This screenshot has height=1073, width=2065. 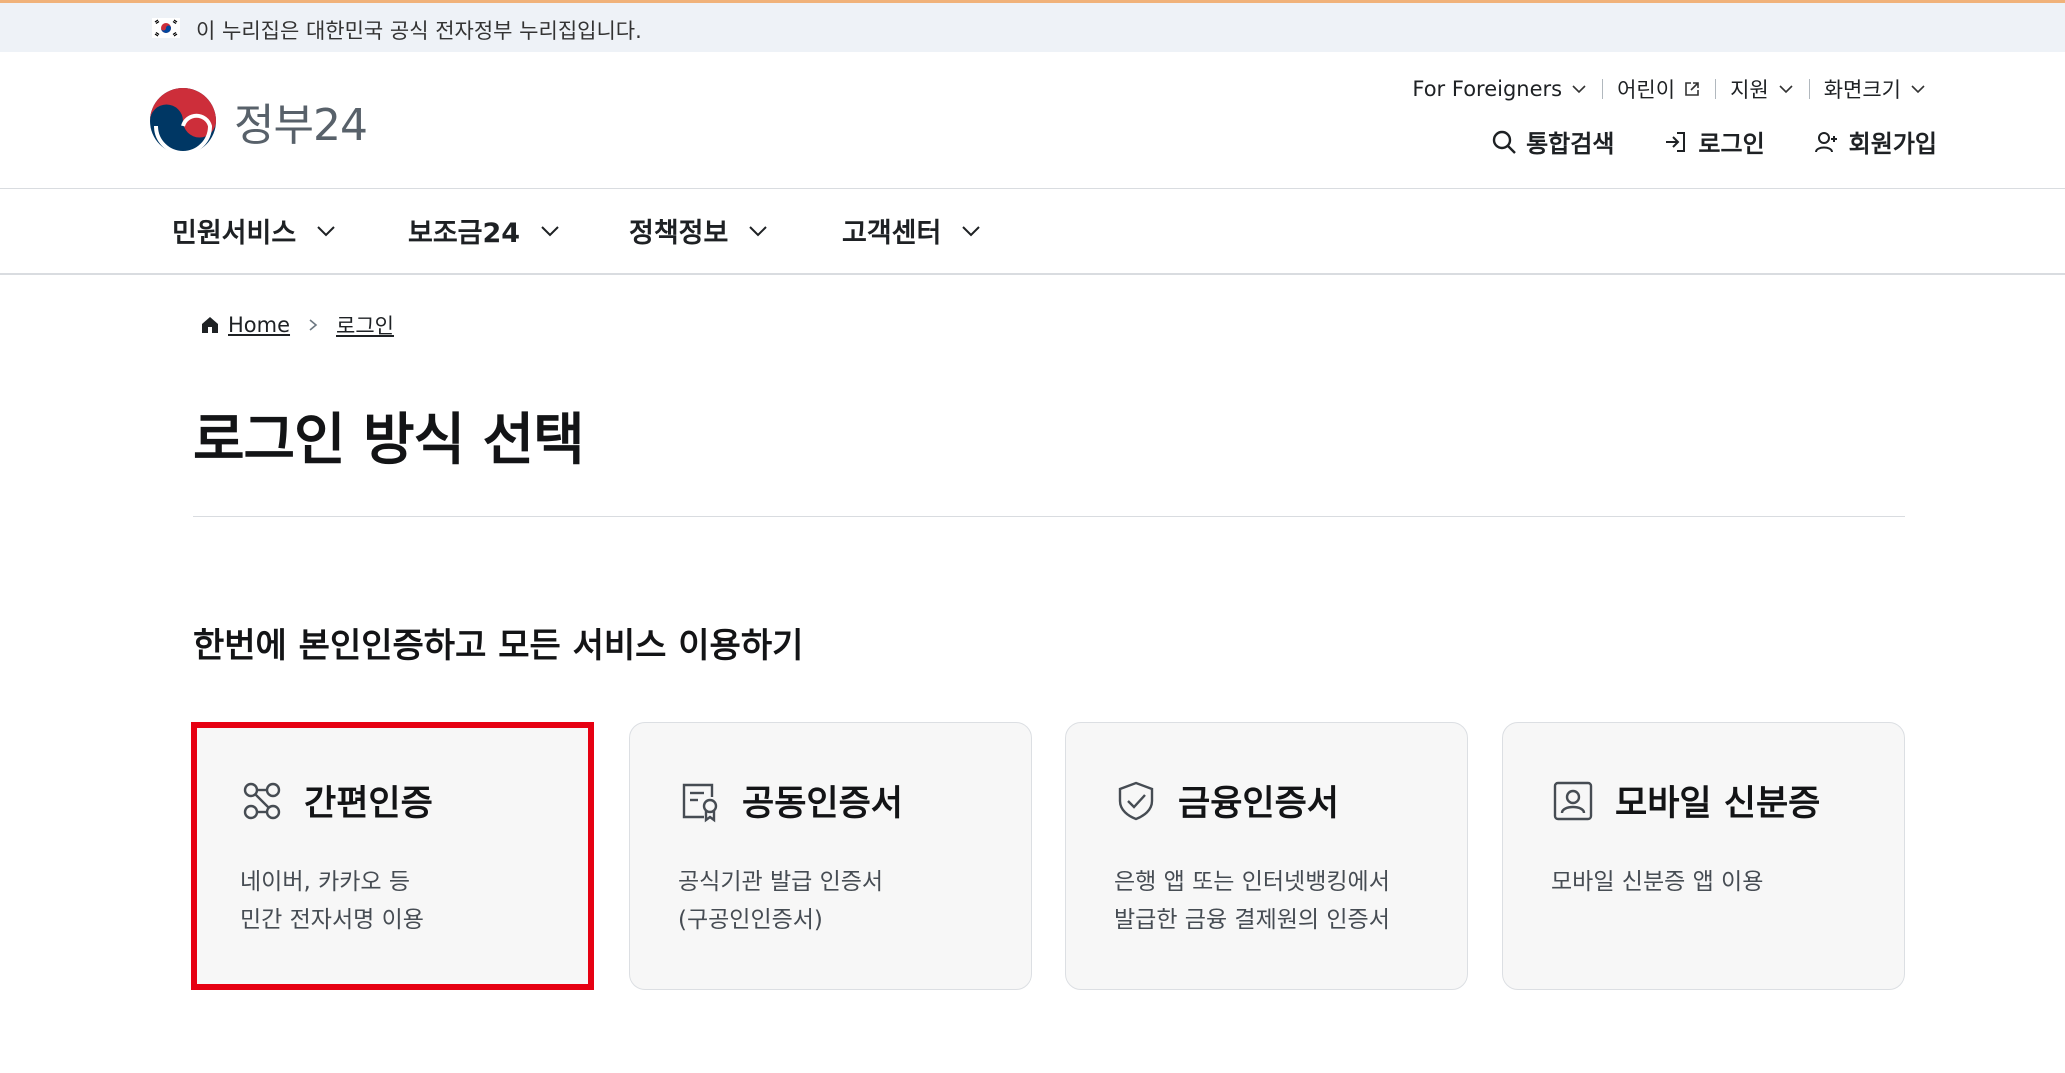 What do you see at coordinates (750, 920) in the screenshot?
I see `card-desc-line: (구공인인증서)` at bounding box center [750, 920].